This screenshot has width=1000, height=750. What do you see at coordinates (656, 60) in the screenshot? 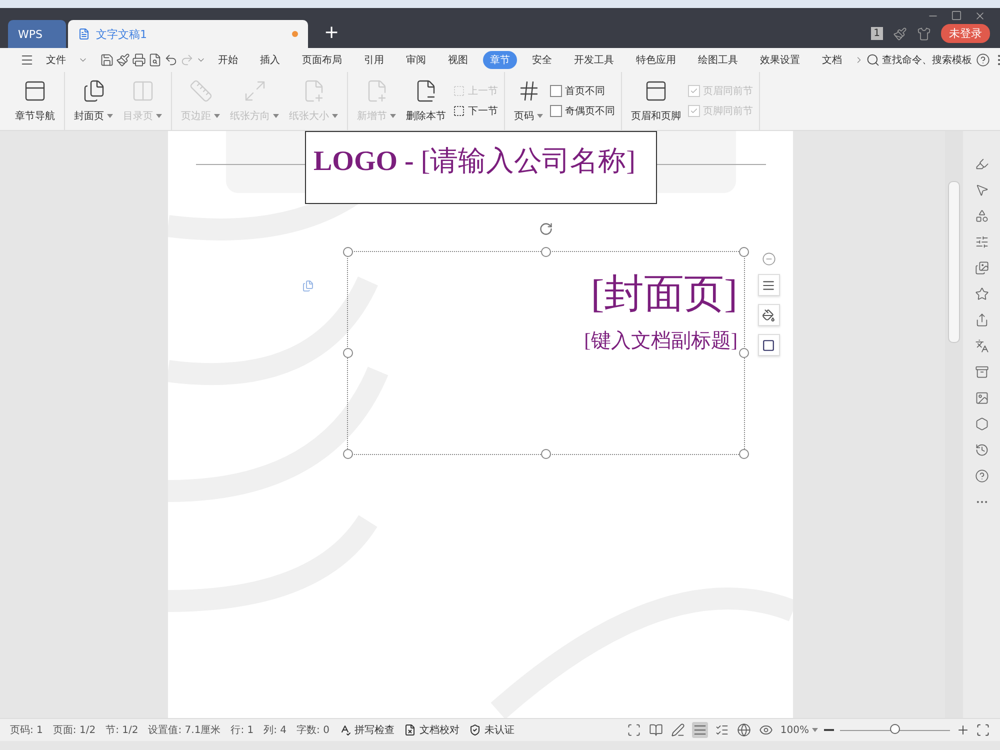
I see `menu-tab: 特色应用` at bounding box center [656, 60].